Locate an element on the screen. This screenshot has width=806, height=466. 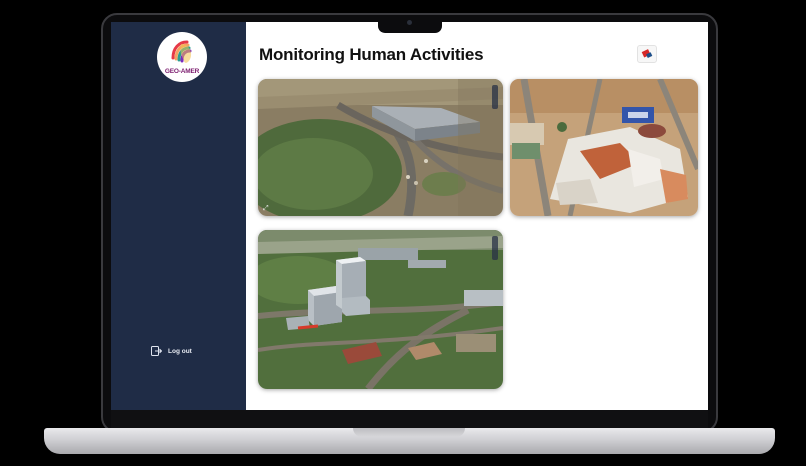
camera-icon is located at coordinates (409, 22).